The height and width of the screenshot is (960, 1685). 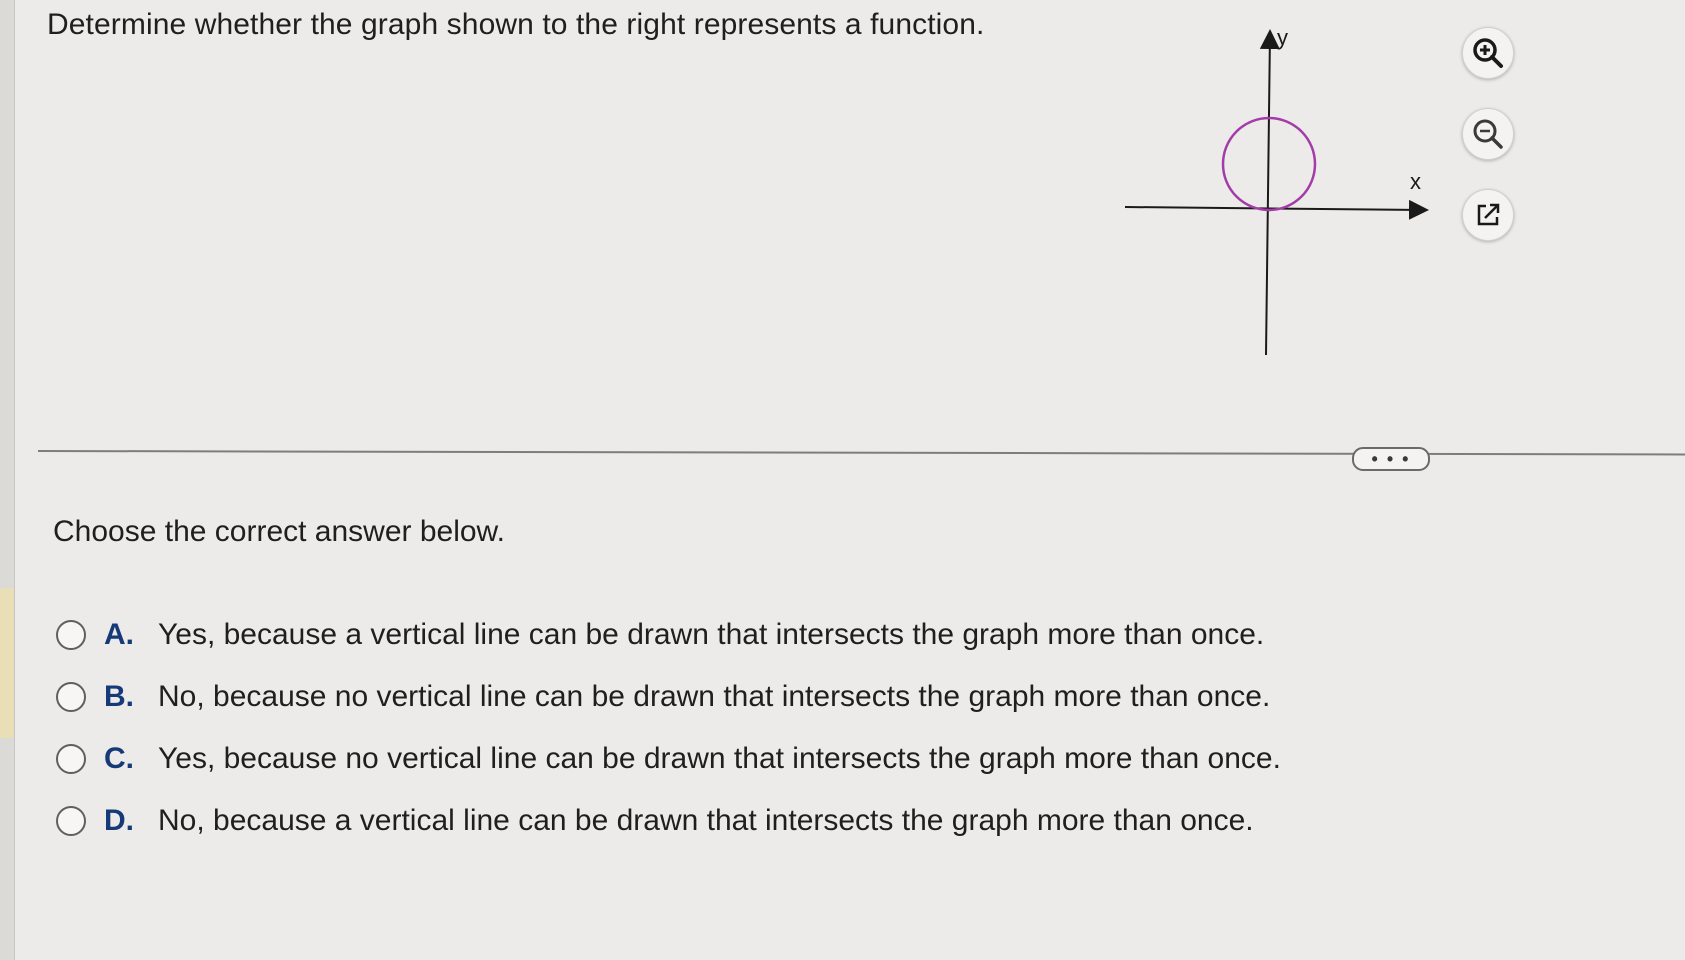 I want to click on zoom-in-icon, so click(x=1488, y=53).